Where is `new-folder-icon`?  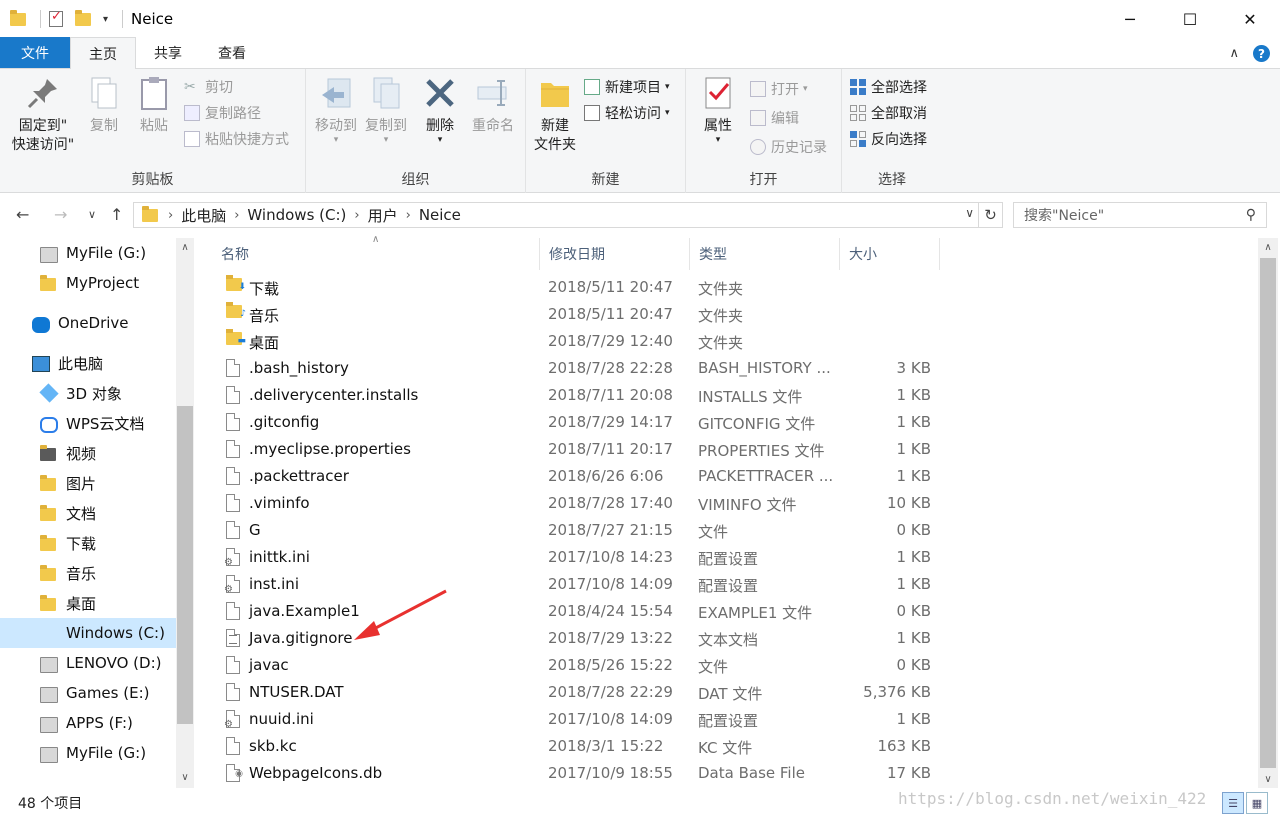
new-folder-icon is located at coordinates (83, 17).